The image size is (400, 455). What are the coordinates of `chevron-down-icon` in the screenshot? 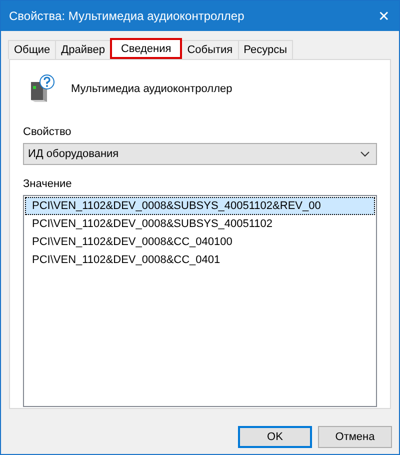 It's located at (365, 154).